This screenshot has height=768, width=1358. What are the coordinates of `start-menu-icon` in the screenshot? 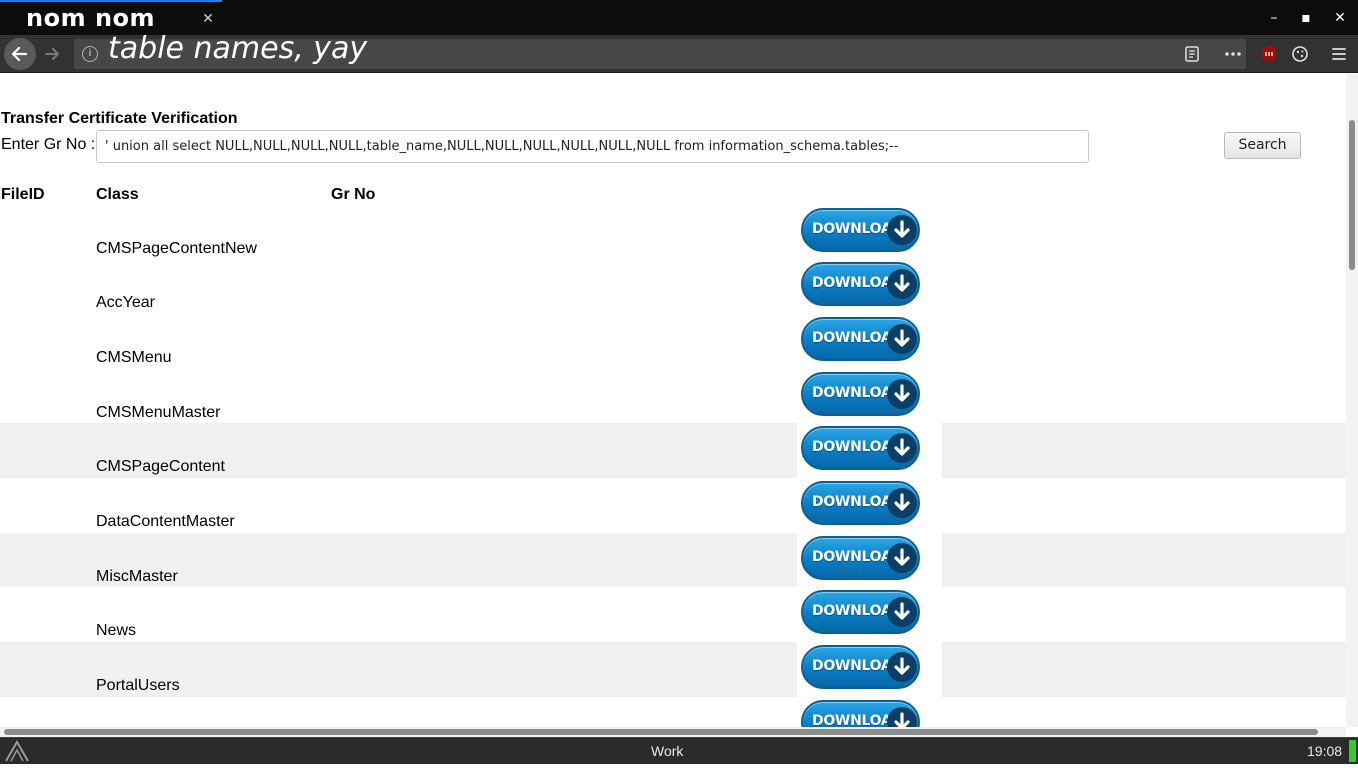 It's located at (17, 751).